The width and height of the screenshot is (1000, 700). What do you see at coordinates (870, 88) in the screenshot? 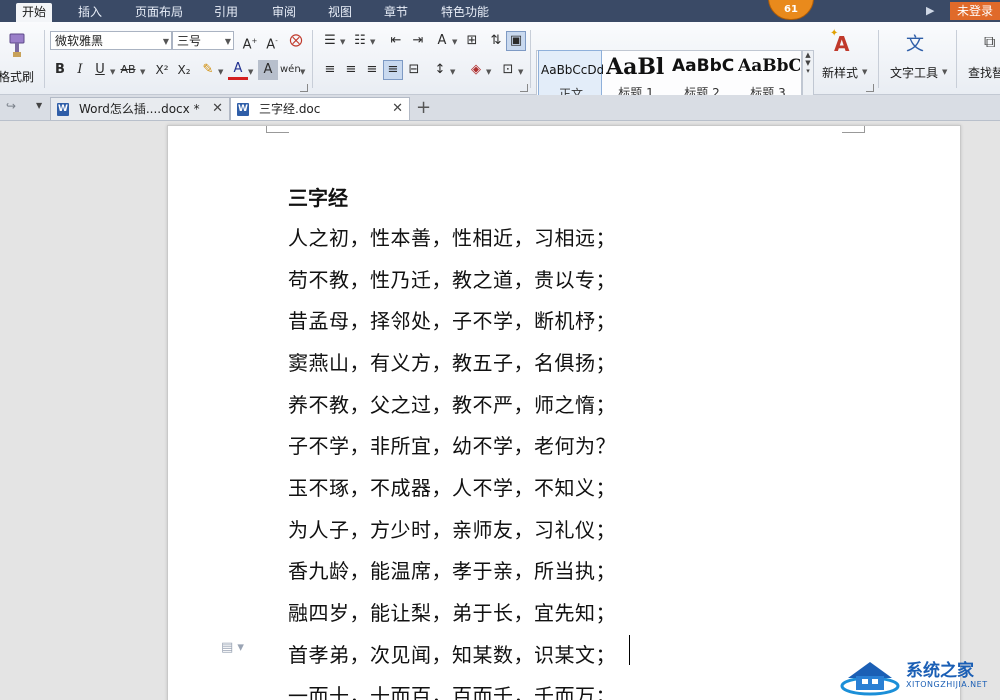
I see `styles-dialog-launcher` at bounding box center [870, 88].